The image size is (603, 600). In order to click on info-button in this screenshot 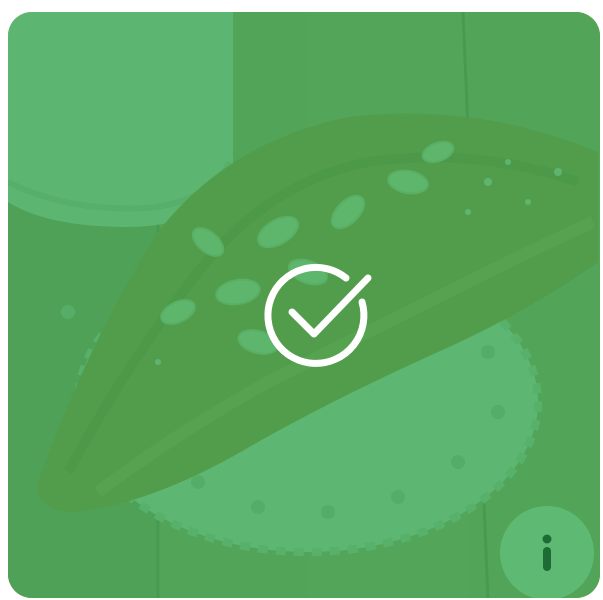, I will do `click(547, 552)`.